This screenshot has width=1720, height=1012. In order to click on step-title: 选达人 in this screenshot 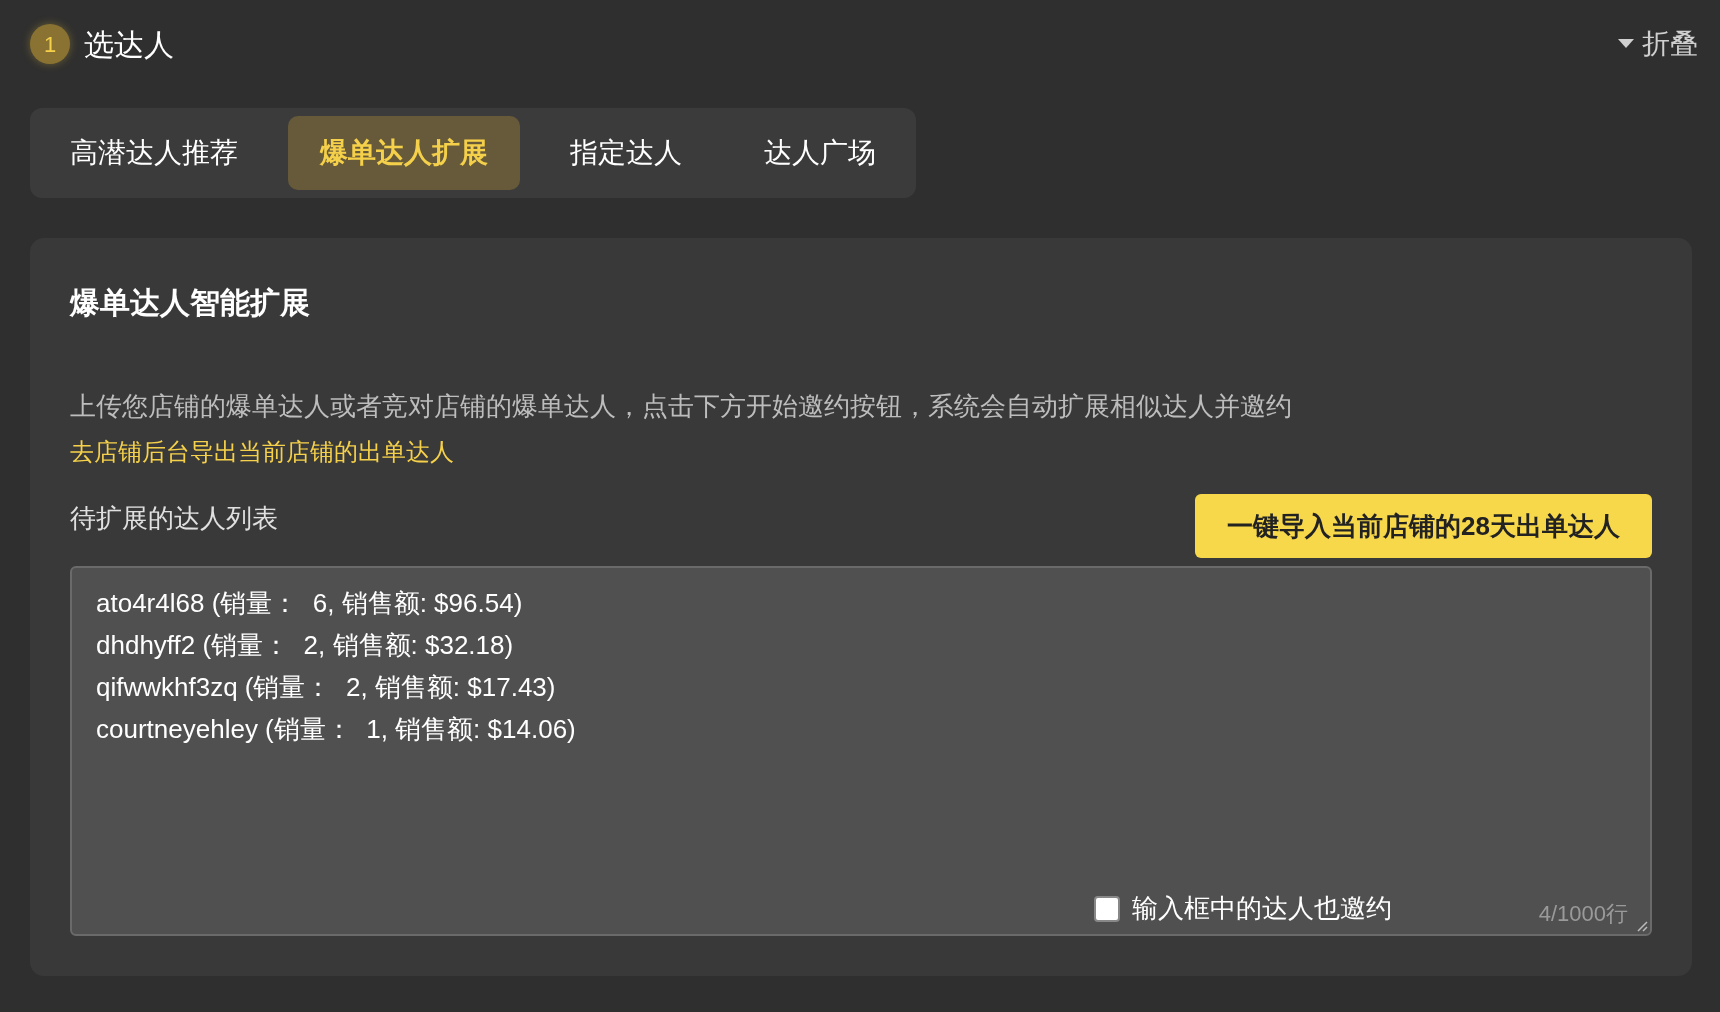, I will do `click(129, 44)`.